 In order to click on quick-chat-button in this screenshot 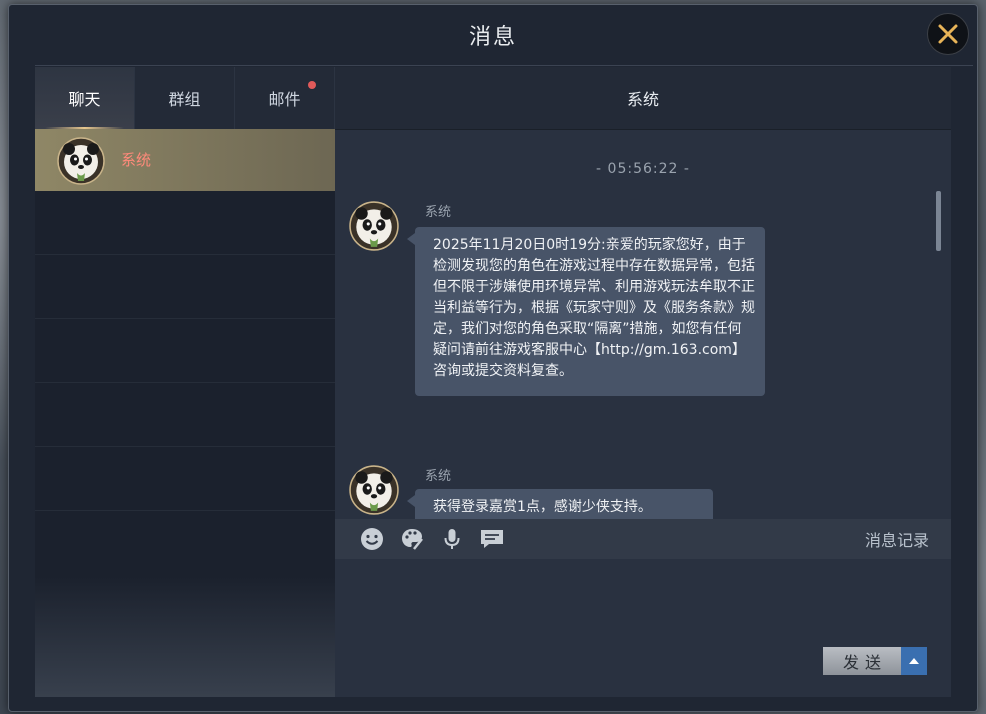, I will do `click(492, 539)`.